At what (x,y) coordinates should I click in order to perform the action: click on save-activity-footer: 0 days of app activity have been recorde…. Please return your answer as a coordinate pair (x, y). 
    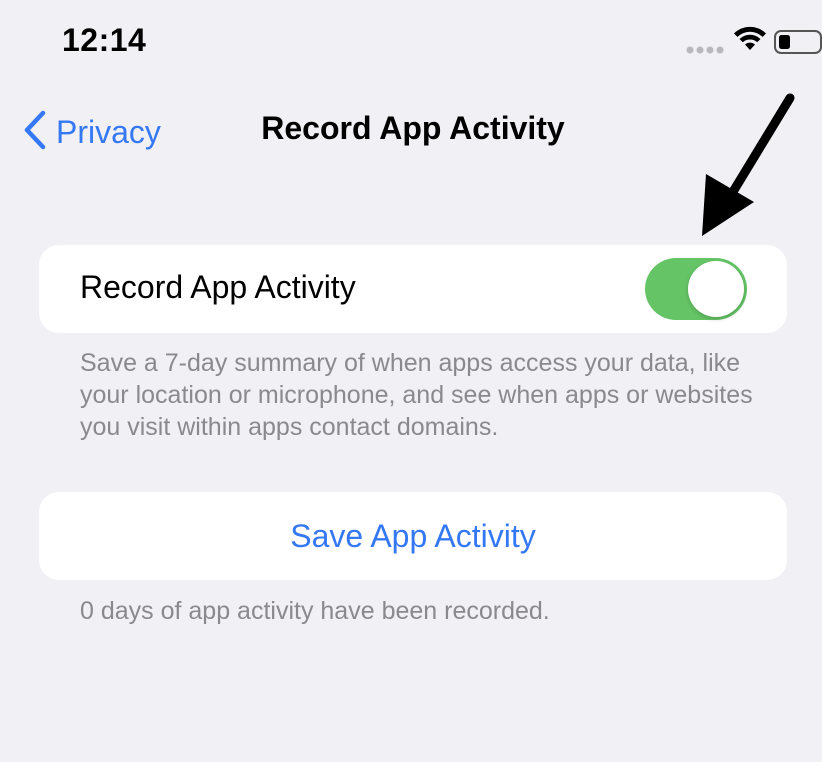
    Looking at the image, I should click on (315, 611).